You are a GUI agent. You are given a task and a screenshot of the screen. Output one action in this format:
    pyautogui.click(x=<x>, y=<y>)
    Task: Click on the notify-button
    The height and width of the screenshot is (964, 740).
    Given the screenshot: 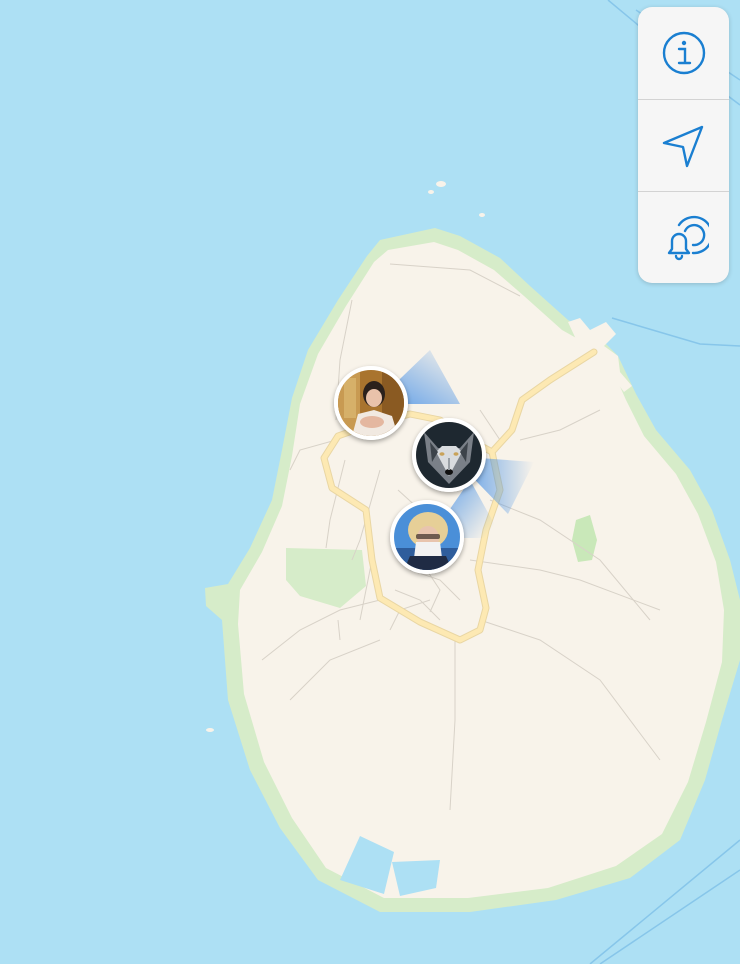 What is the action you would take?
    pyautogui.click(x=683, y=237)
    